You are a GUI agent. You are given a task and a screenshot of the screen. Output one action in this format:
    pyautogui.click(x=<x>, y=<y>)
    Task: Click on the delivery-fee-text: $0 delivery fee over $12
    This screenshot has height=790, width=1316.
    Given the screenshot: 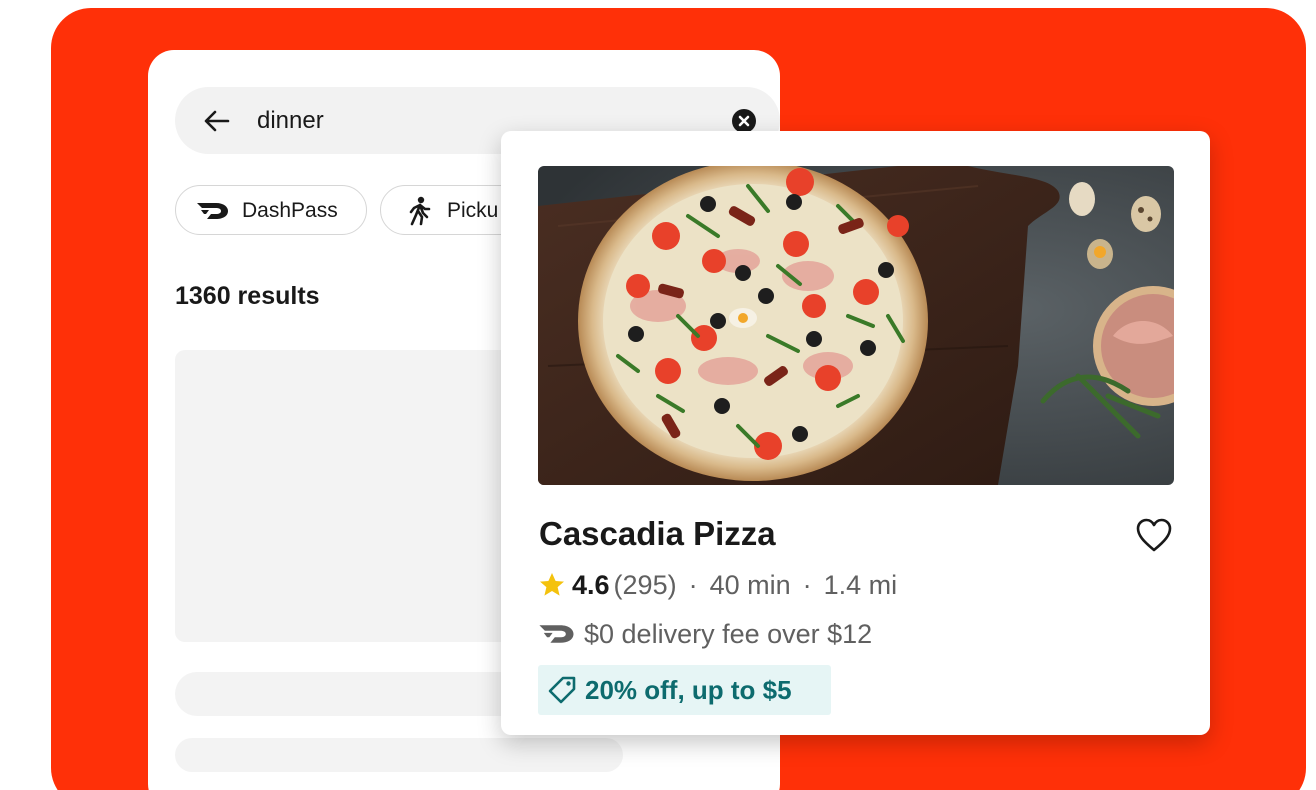 What is the action you would take?
    pyautogui.click(x=728, y=633)
    